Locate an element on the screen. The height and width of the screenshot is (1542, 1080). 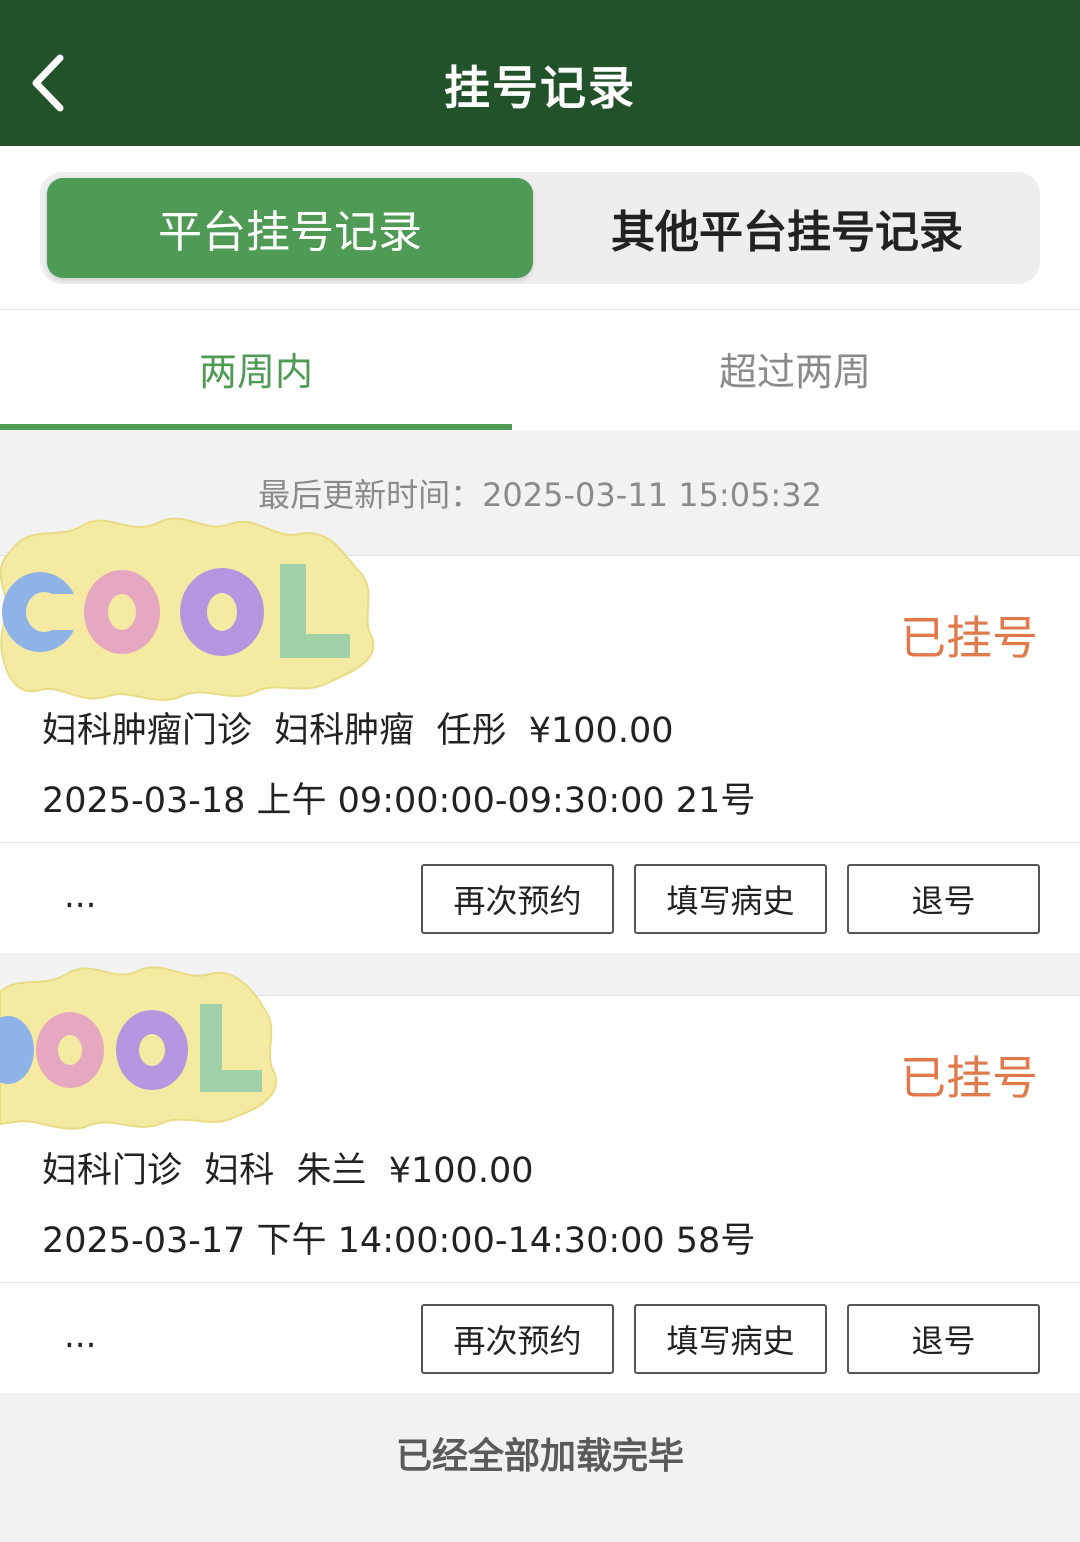
record-schedule: 2025-03-17 下午 14:00:00-14:30:00 58号 is located at coordinates (399, 1241).